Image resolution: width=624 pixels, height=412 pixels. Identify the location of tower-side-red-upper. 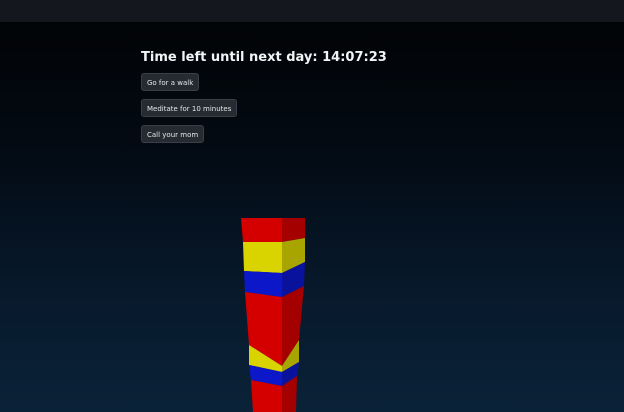
(293, 230).